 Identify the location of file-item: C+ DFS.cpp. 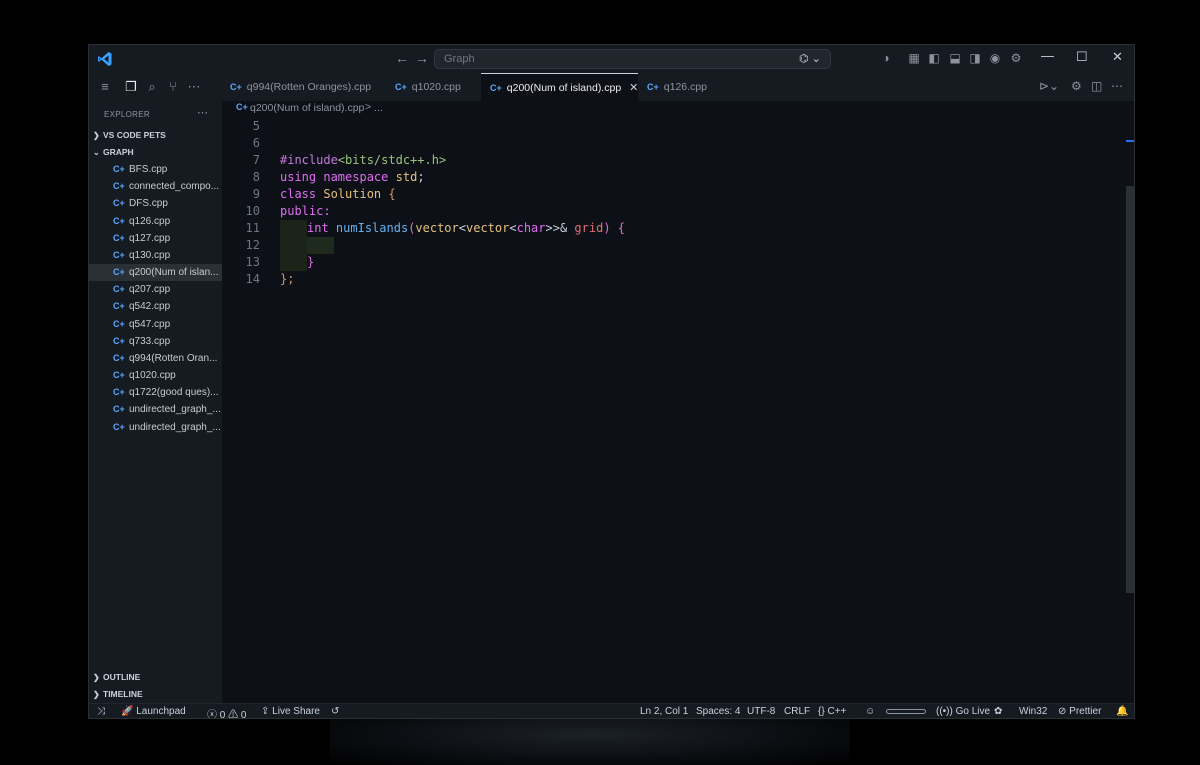
(155, 203).